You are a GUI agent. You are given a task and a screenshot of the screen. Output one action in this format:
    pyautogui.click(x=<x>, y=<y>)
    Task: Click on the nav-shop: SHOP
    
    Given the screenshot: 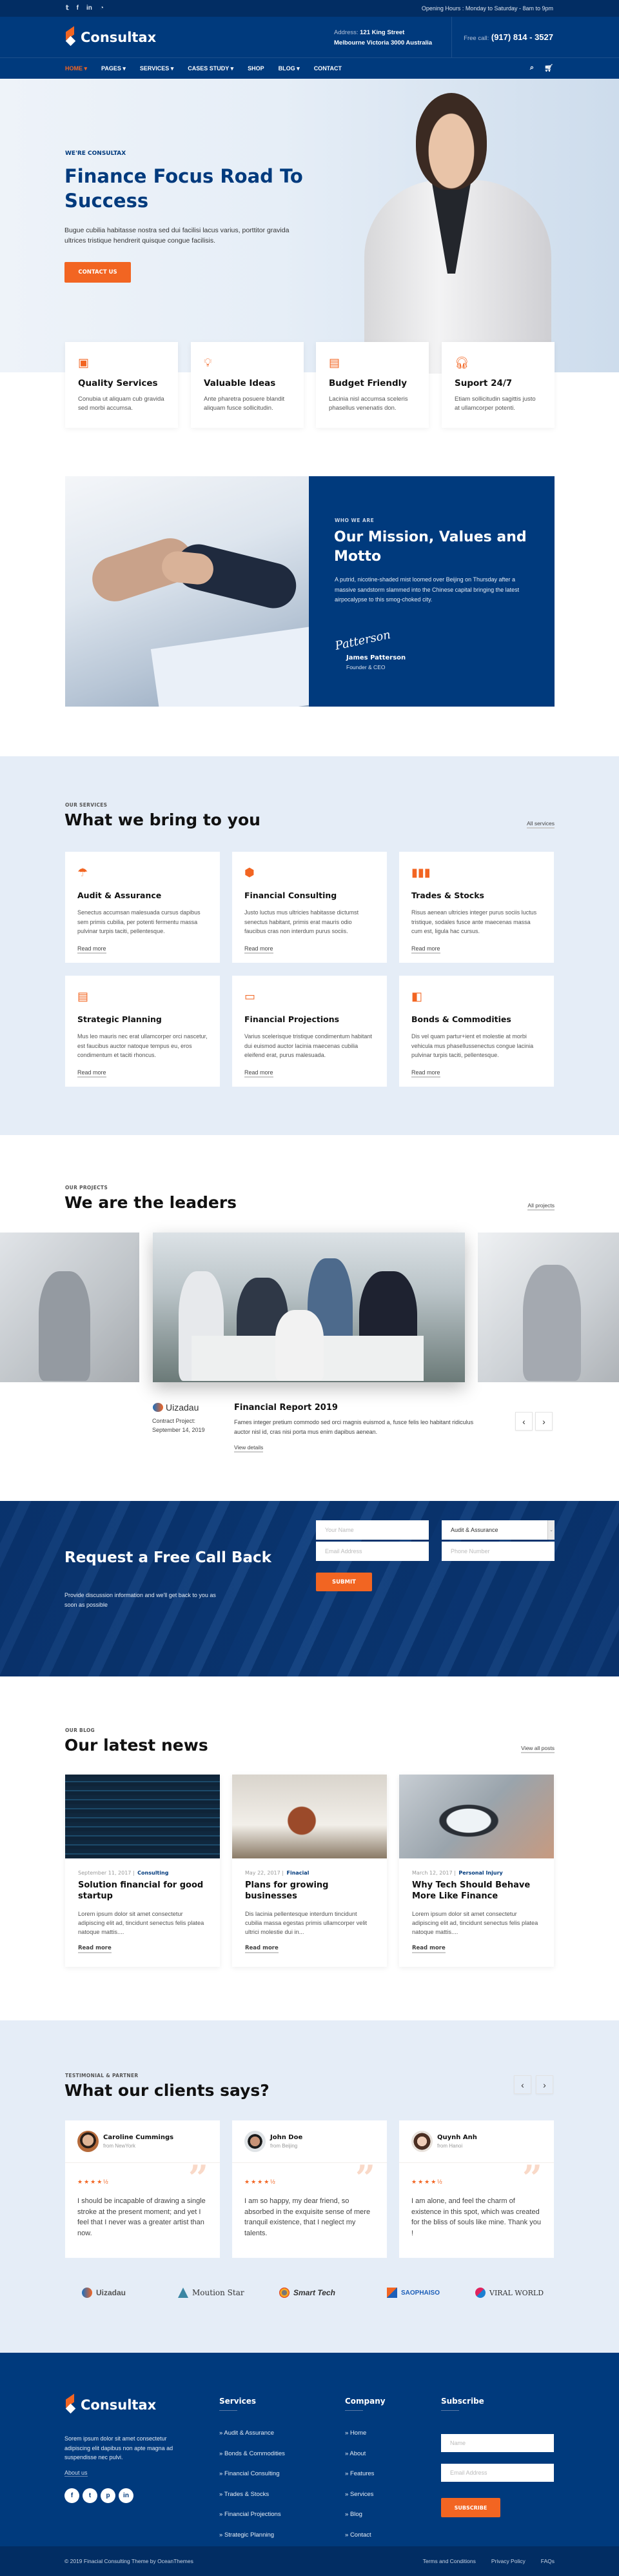 What is the action you would take?
    pyautogui.click(x=256, y=68)
    